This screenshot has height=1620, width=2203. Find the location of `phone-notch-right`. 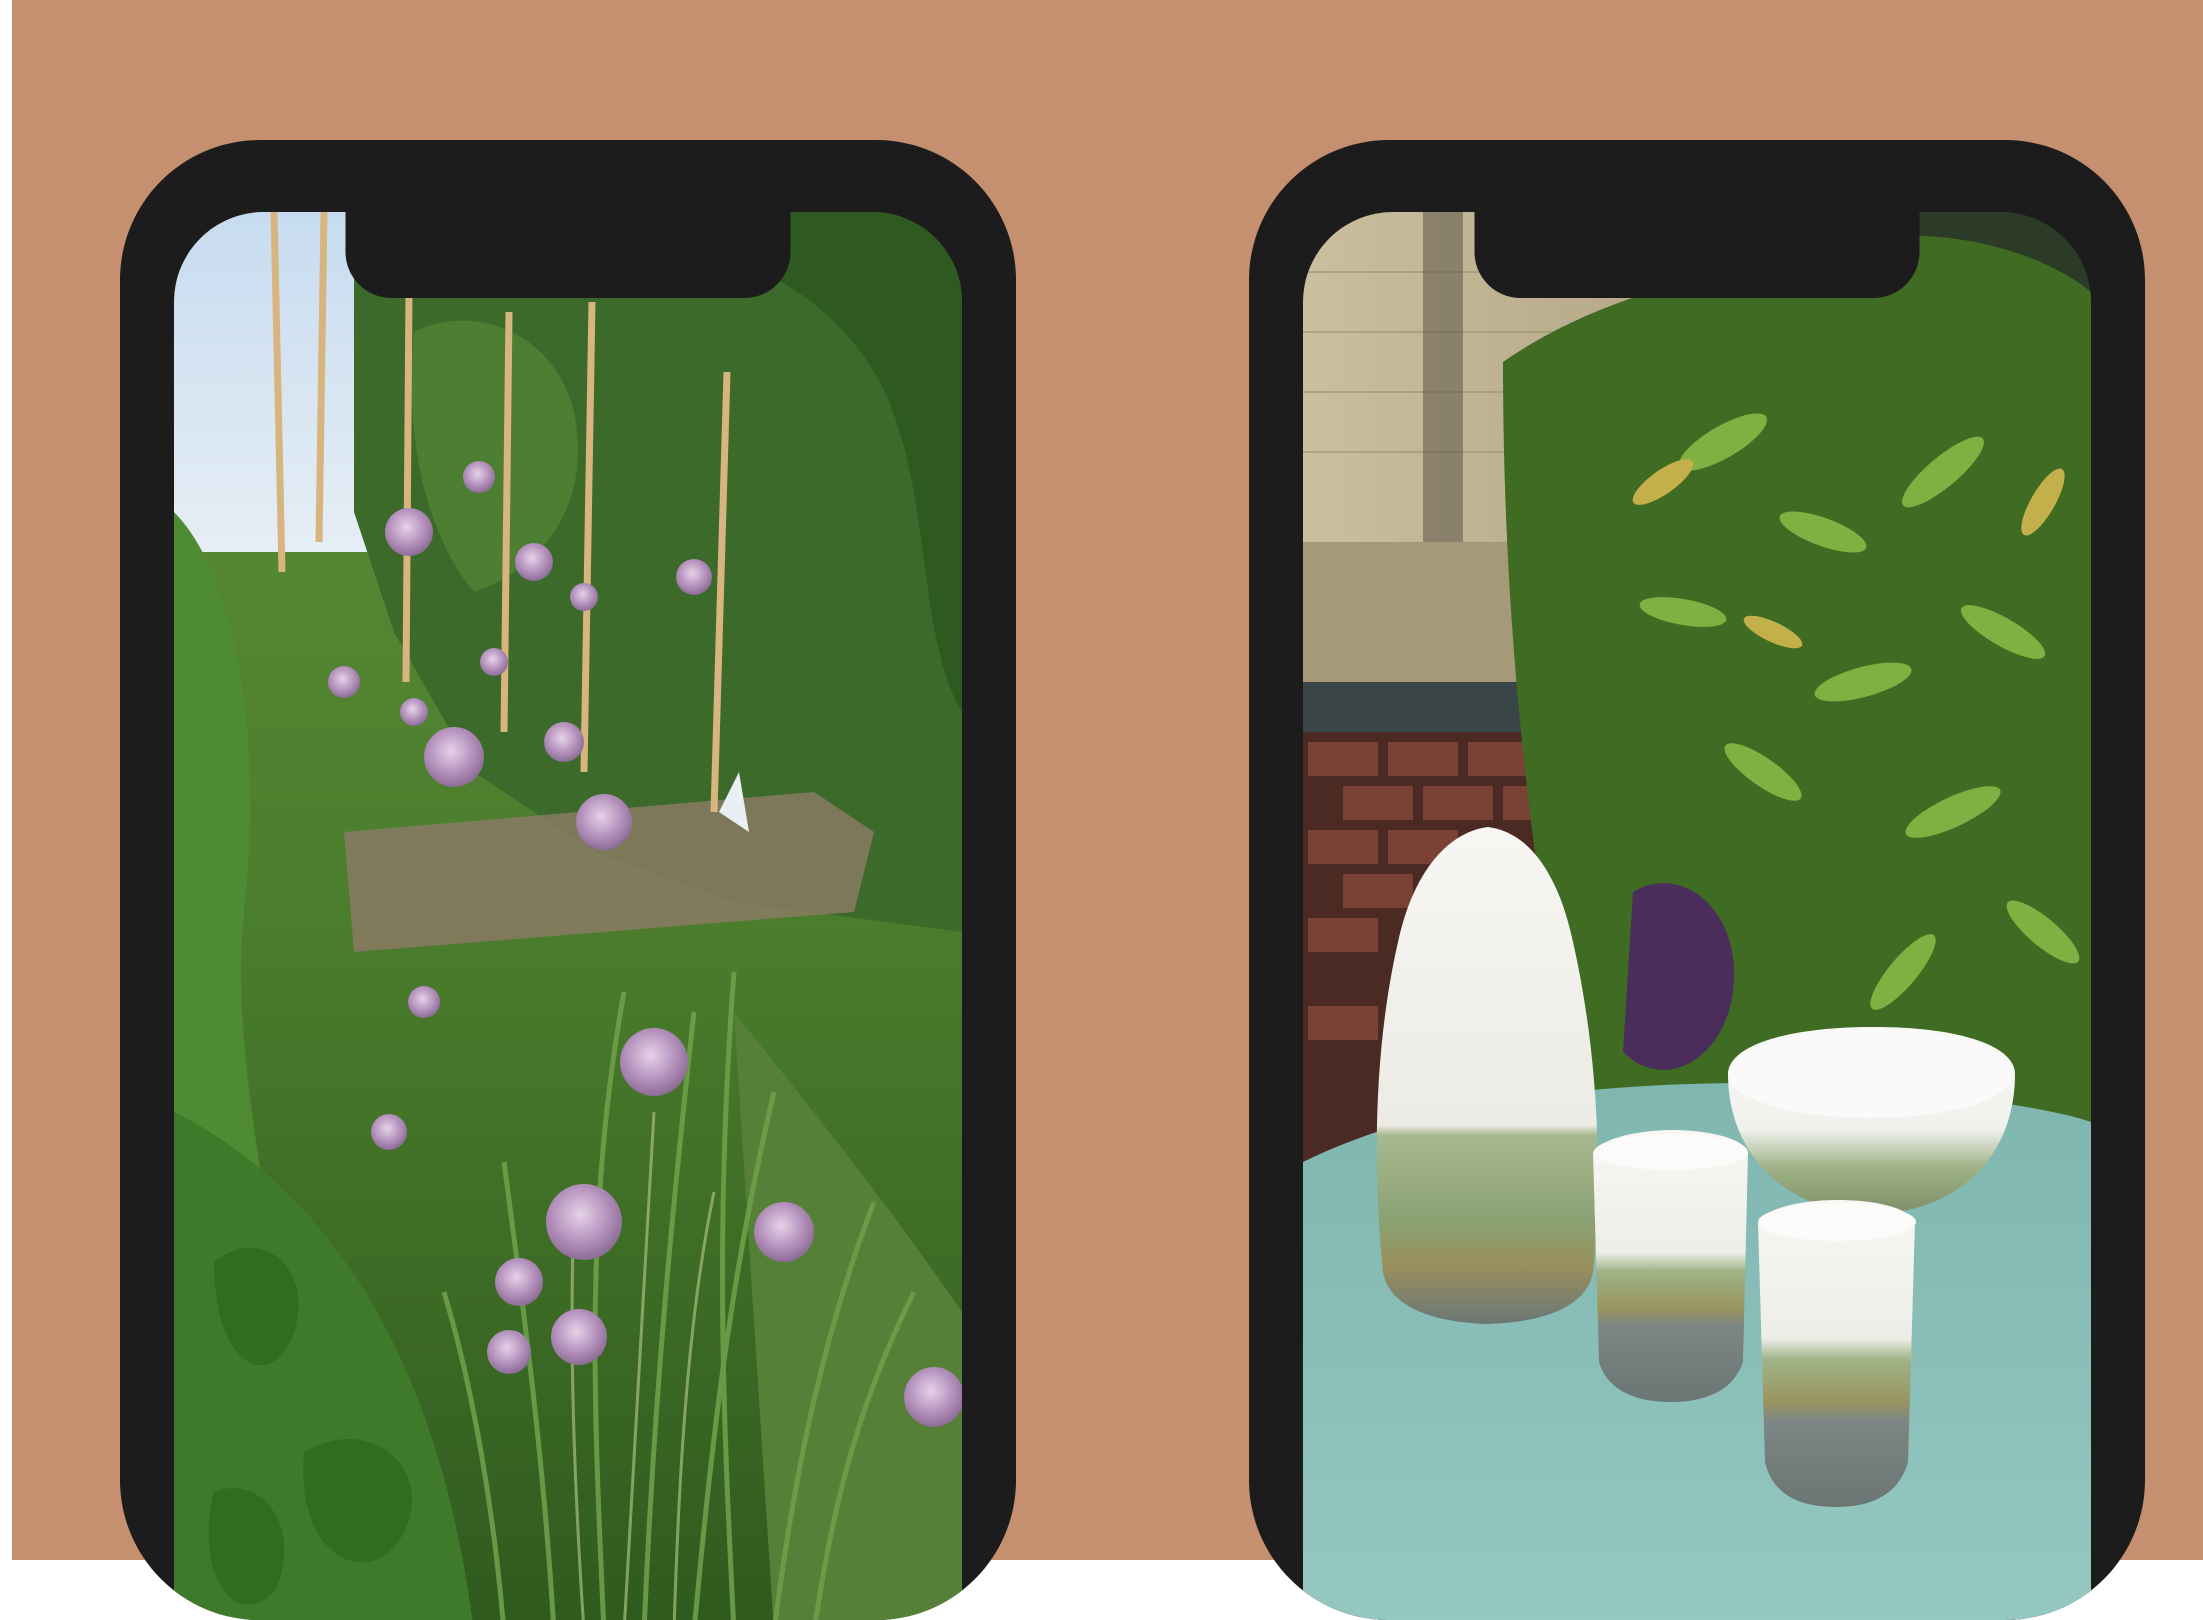

phone-notch-right is located at coordinates (1697, 255).